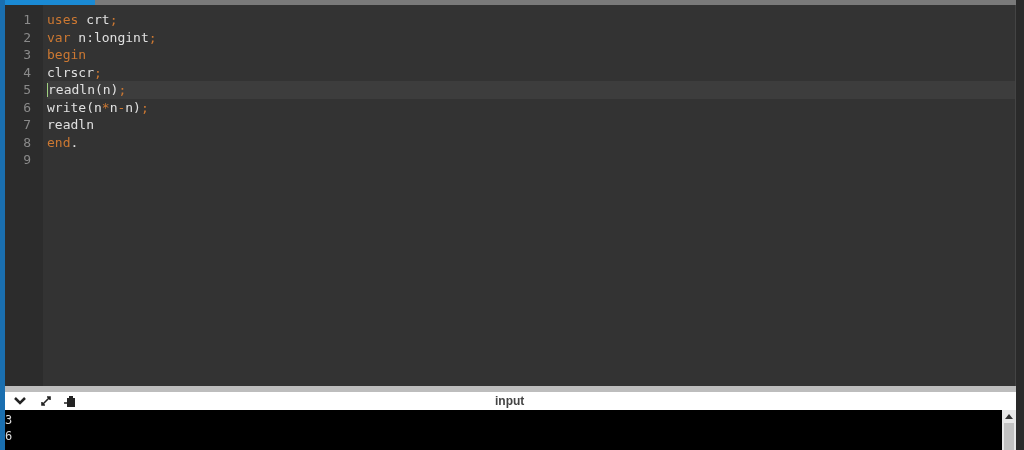 The image size is (1024, 450). Describe the element at coordinates (47, 89) in the screenshot. I see `text-cursor` at that location.